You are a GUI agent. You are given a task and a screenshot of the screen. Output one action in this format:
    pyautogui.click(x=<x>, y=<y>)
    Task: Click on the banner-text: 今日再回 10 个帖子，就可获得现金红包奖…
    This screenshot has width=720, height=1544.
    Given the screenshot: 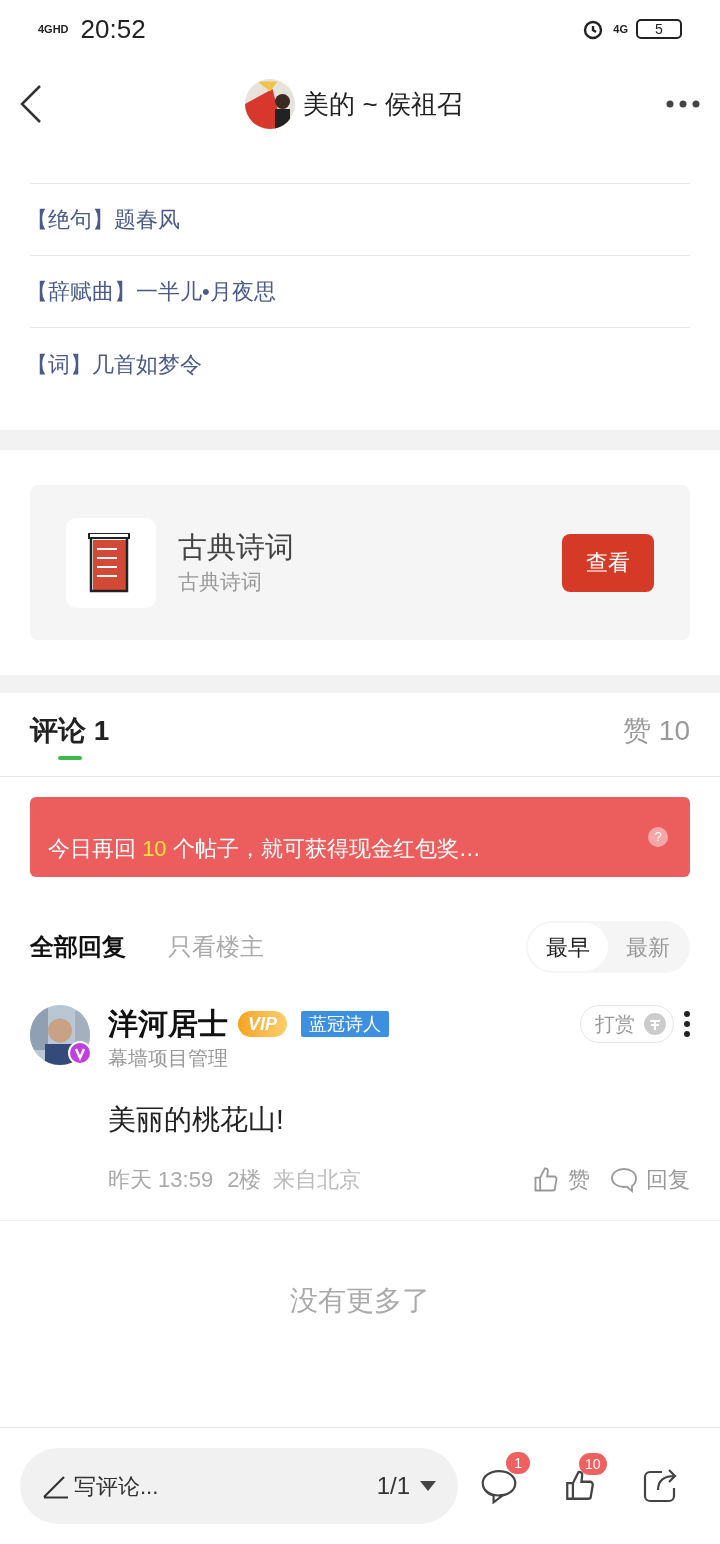 What is the action you would take?
    pyautogui.click(x=264, y=849)
    